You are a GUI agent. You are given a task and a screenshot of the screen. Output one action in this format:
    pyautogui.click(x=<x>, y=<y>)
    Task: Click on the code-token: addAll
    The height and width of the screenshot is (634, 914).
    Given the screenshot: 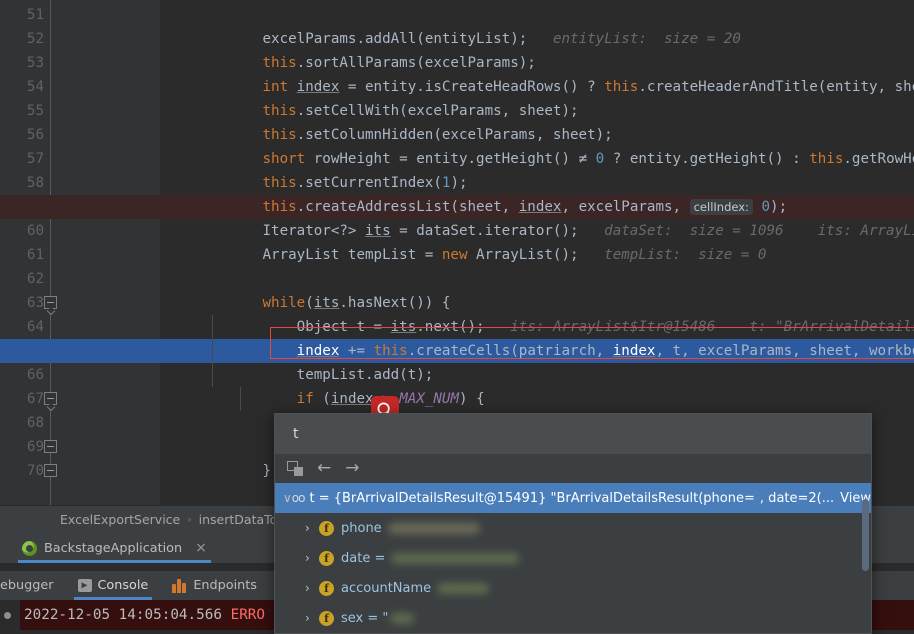 What is the action you would take?
    pyautogui.click(x=391, y=39)
    